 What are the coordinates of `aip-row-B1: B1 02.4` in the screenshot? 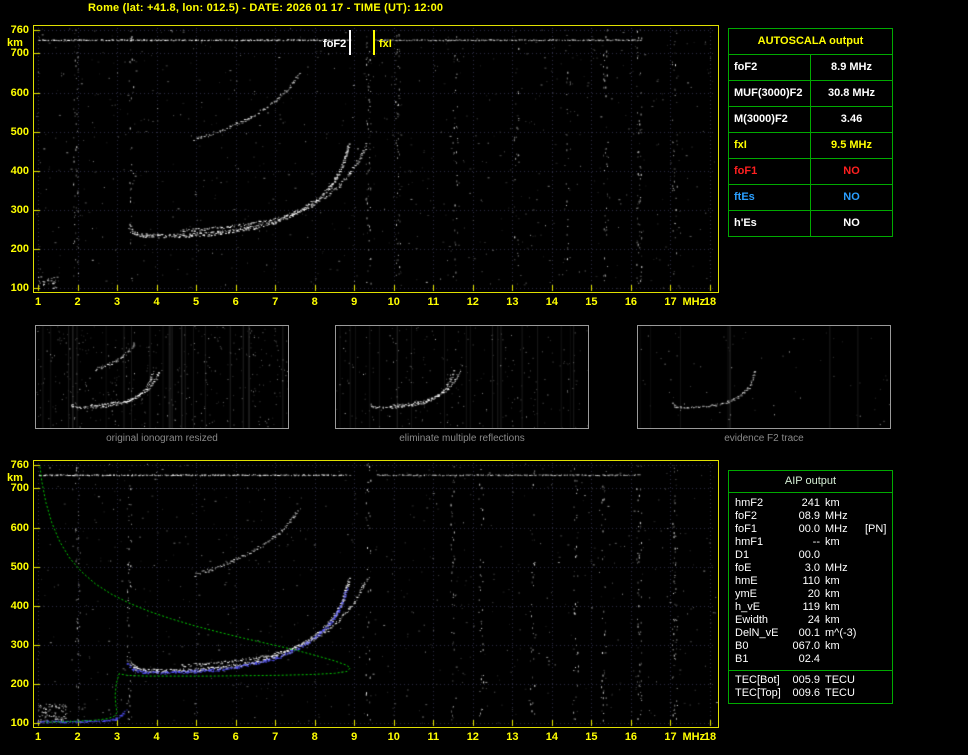 It's located at (810, 659).